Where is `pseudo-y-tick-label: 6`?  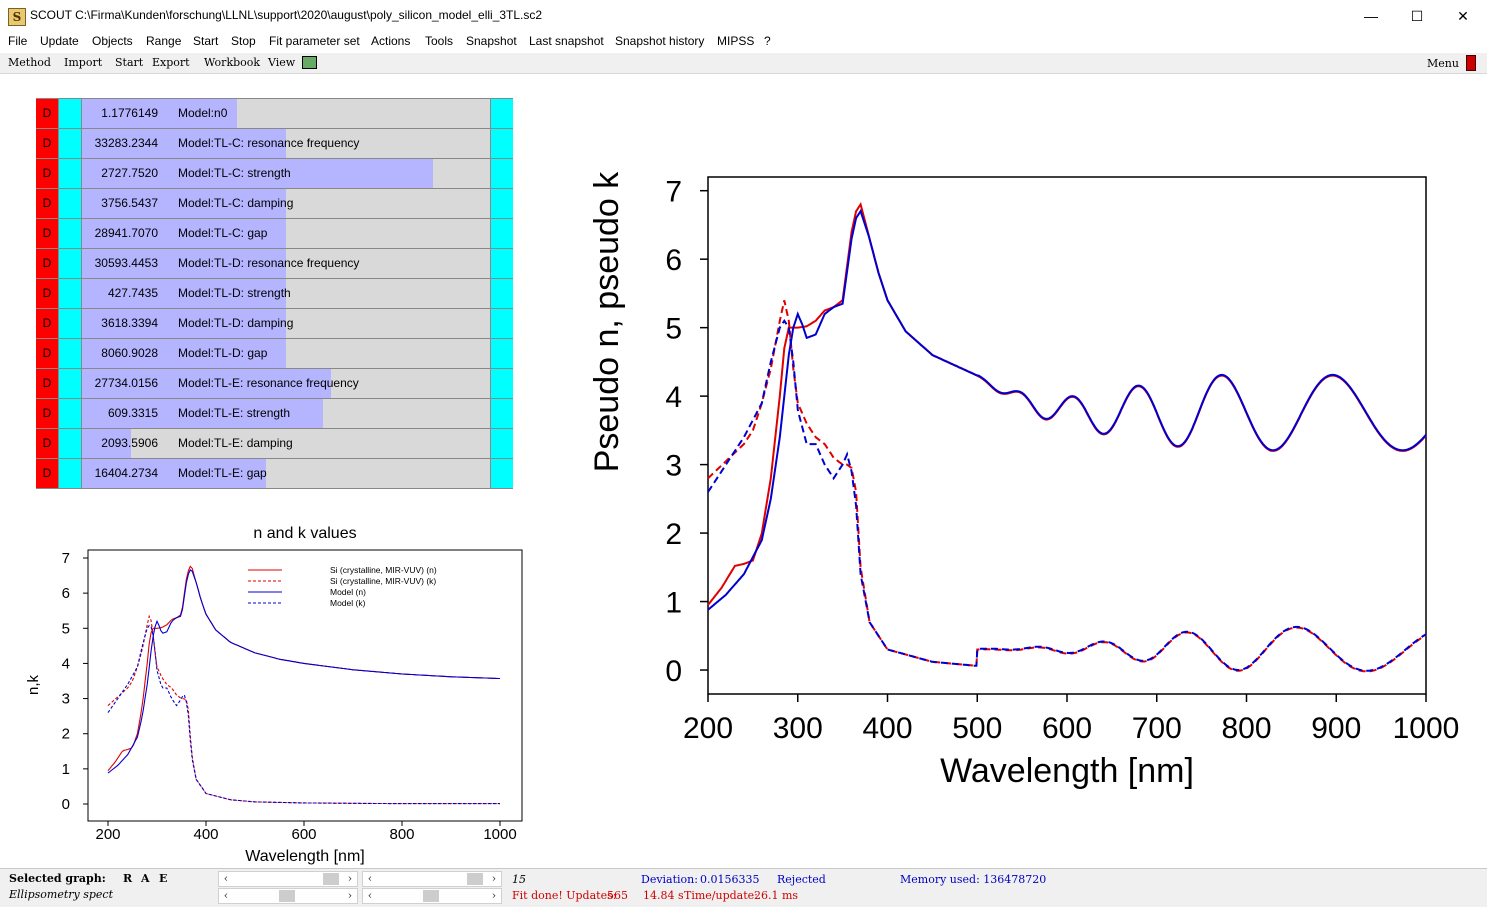
pseudo-y-tick-label: 6 is located at coordinates (673, 260).